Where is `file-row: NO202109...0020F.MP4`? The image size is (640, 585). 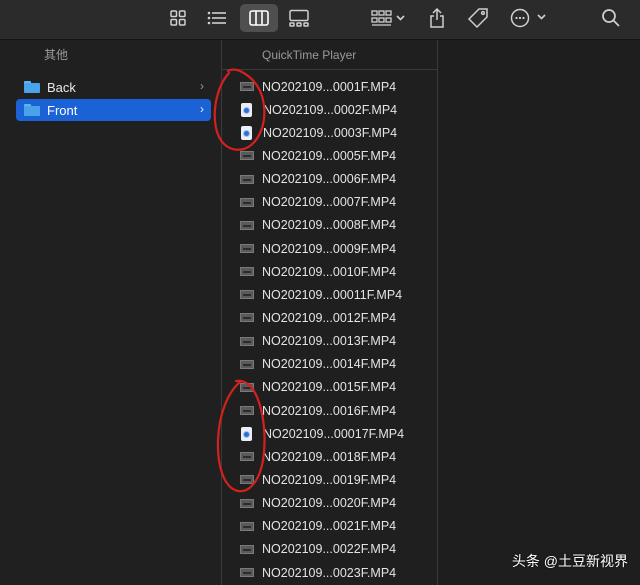
file-row: NO202109...0020F.MP4 is located at coordinates (329, 503).